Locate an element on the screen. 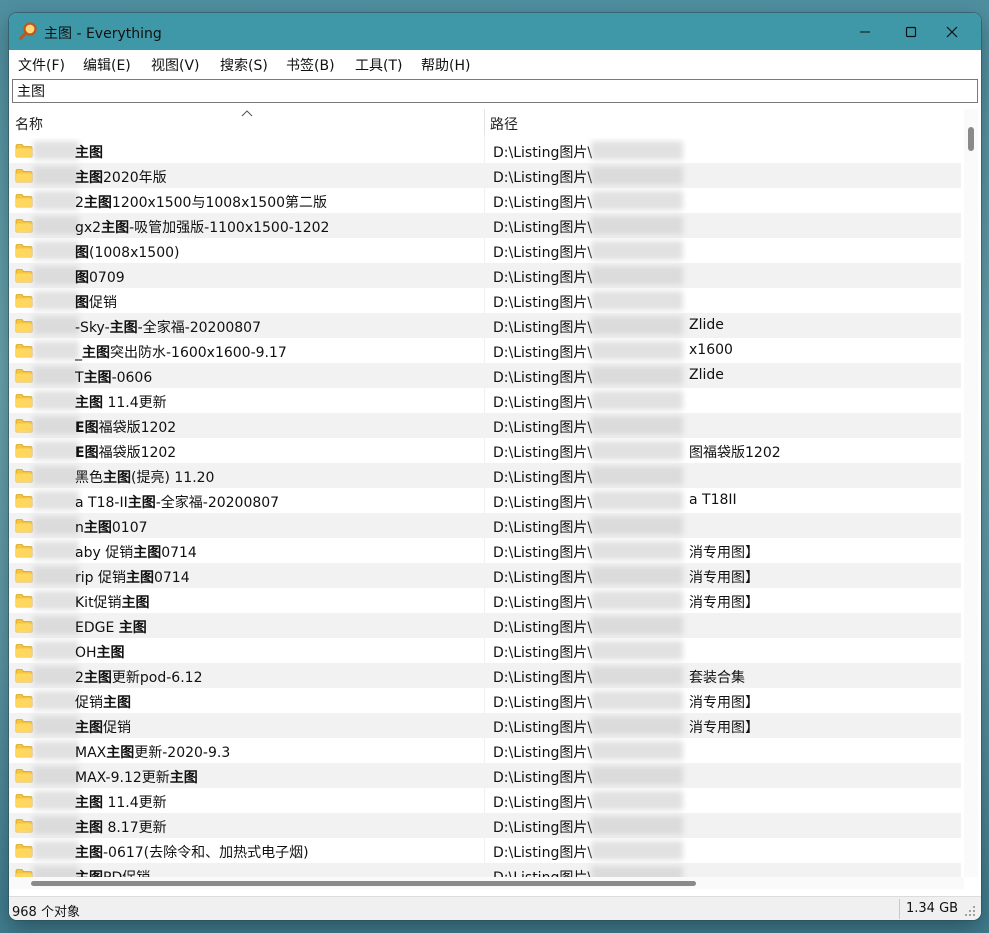 The image size is (989, 933). table-row: MAX主图更新-2020-9.3 D:\Listing图片\ is located at coordinates (485, 750).